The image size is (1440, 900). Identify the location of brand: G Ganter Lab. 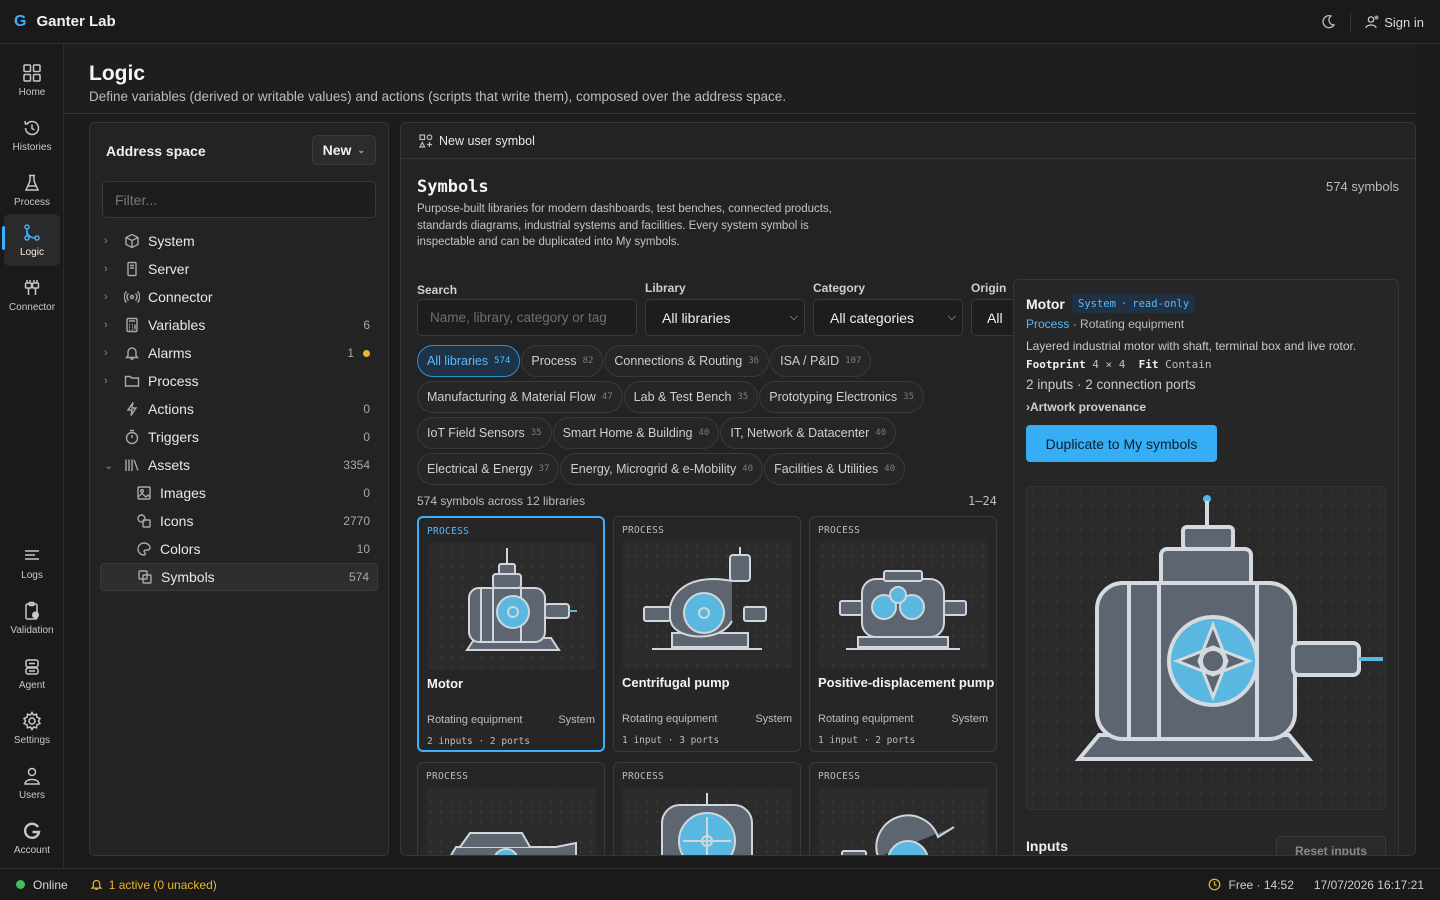
(65, 22).